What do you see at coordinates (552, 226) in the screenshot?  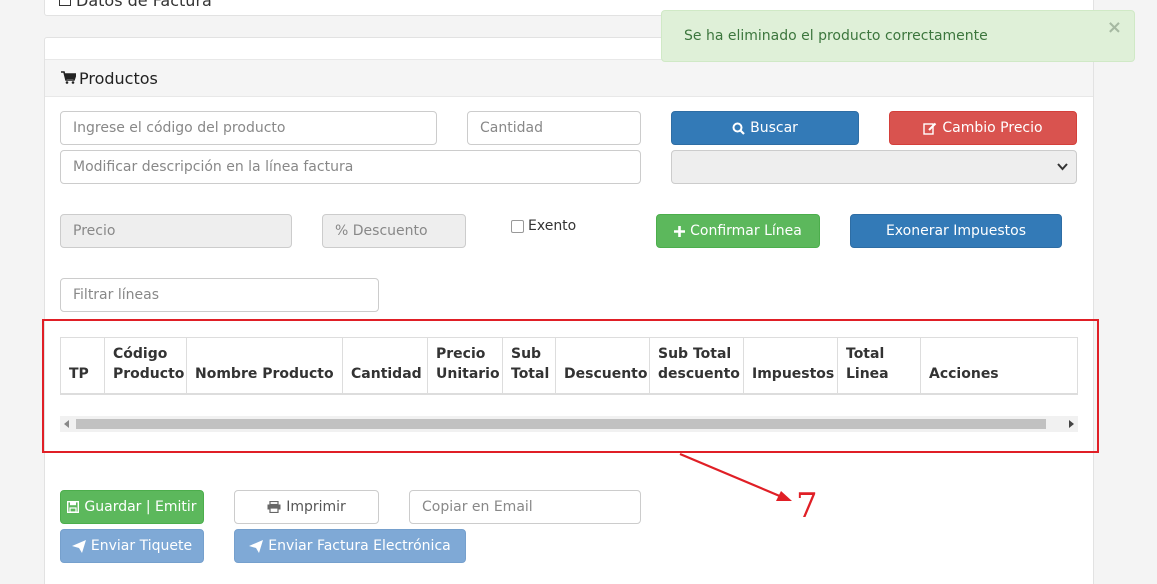 I see `exento-label: Exento` at bounding box center [552, 226].